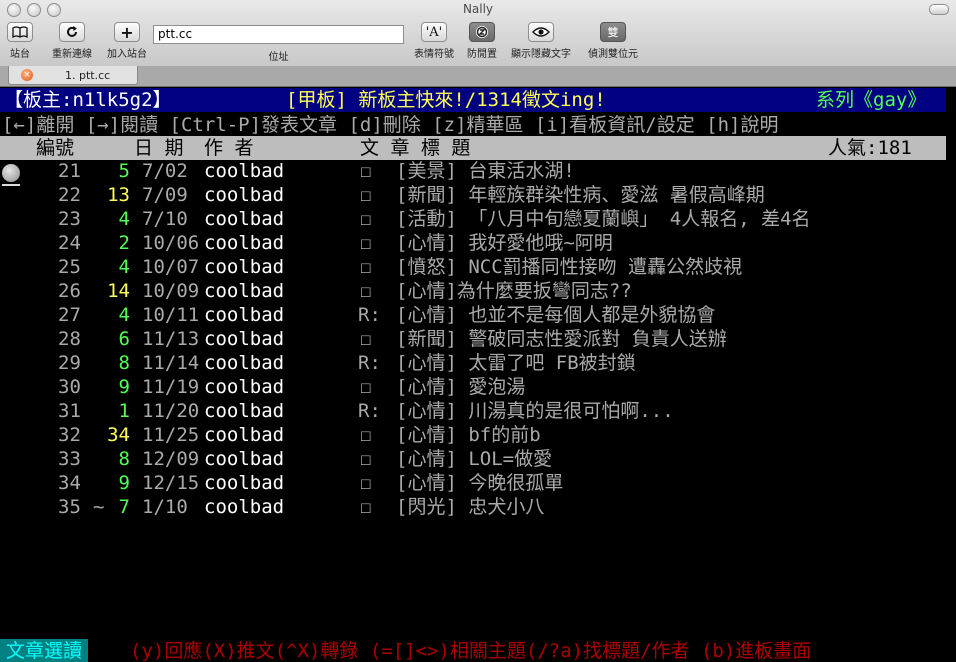  Describe the element at coordinates (434, 32) in the screenshot. I see `emoticon-icon: 'A'` at that location.